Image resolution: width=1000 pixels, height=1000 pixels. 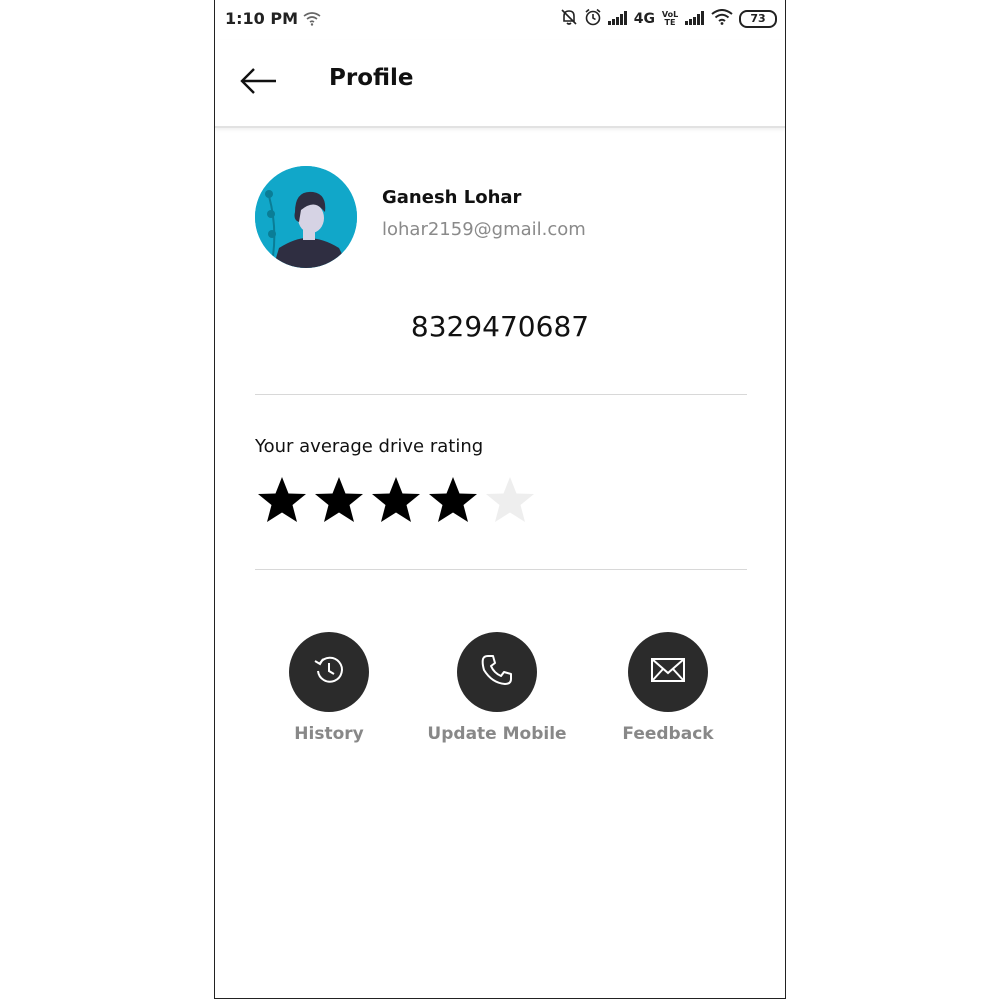 I want to click on update-mobile-label: Update Mobile, so click(x=497, y=734).